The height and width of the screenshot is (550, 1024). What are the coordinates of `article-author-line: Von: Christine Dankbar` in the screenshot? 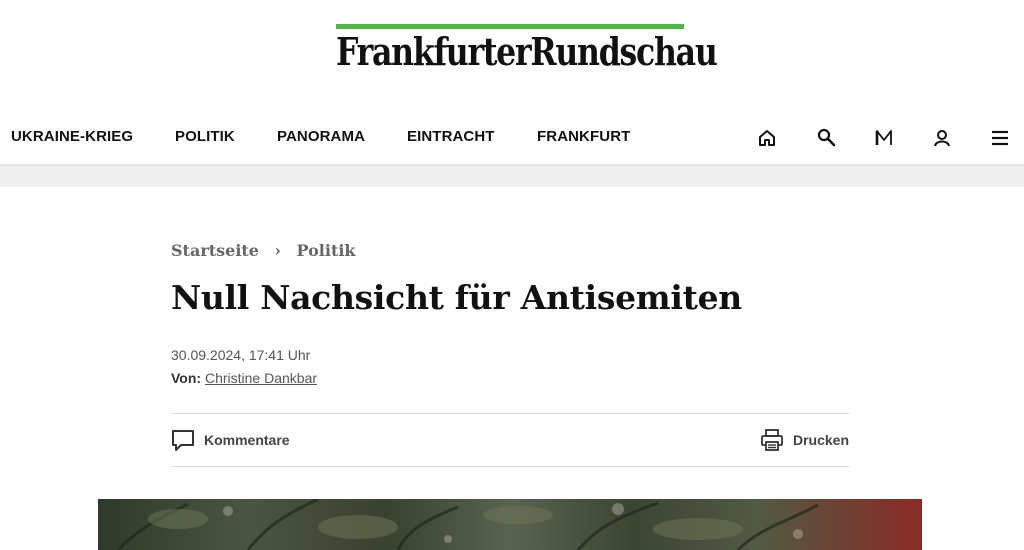 It's located at (244, 378).